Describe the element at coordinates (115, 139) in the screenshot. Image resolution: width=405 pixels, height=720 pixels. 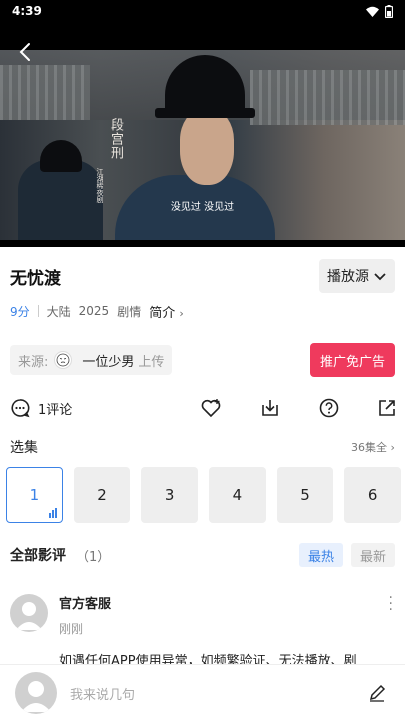
I see `video-overlay-title: 段宫刑` at that location.